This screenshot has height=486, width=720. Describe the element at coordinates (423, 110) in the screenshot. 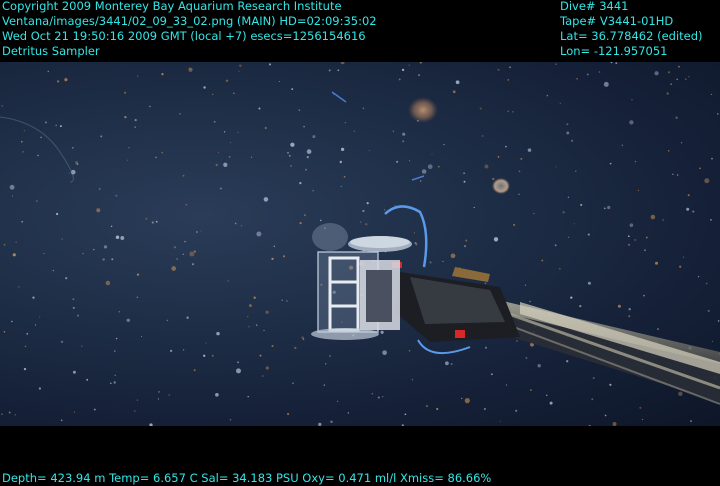

I see `jellyfish-large` at that location.